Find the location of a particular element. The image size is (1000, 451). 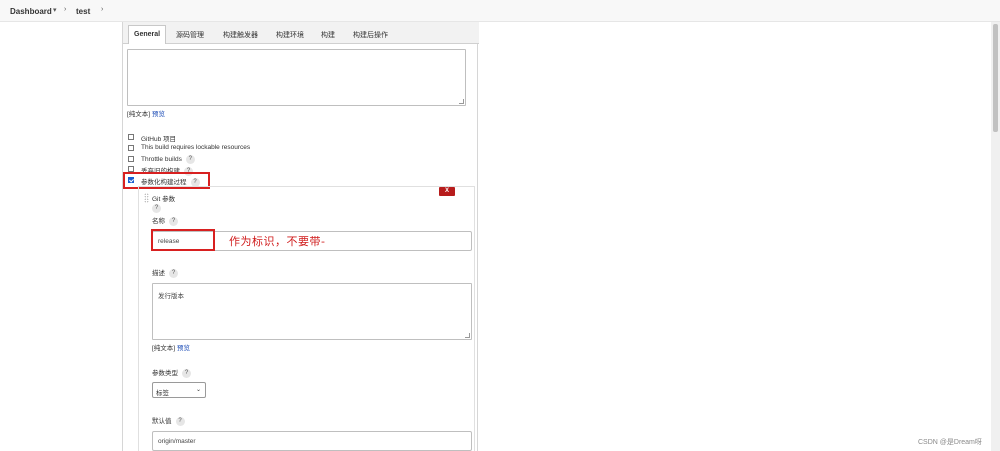

drag-handle-icon is located at coordinates (146, 198).